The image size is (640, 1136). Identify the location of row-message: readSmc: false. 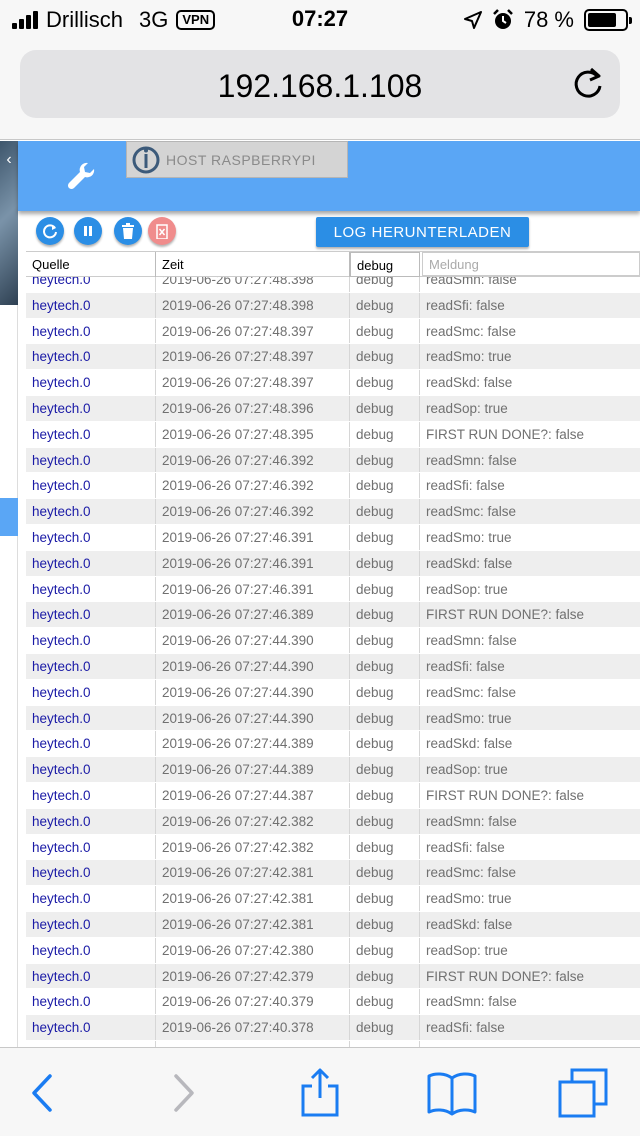
(471, 692).